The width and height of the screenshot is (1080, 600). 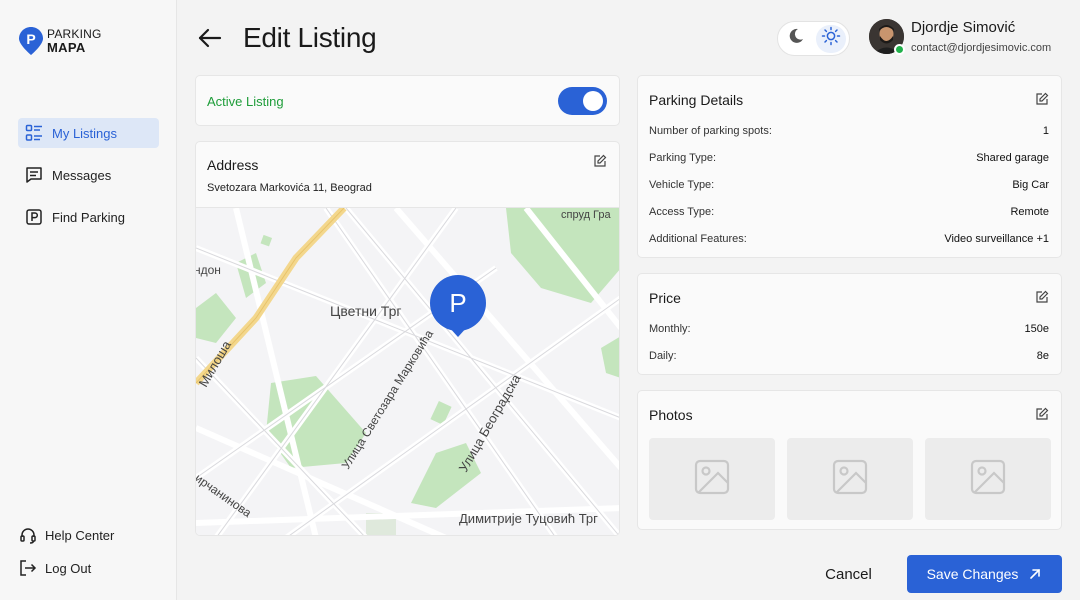 What do you see at coordinates (582, 101) in the screenshot?
I see `active-listing-toggle` at bounding box center [582, 101].